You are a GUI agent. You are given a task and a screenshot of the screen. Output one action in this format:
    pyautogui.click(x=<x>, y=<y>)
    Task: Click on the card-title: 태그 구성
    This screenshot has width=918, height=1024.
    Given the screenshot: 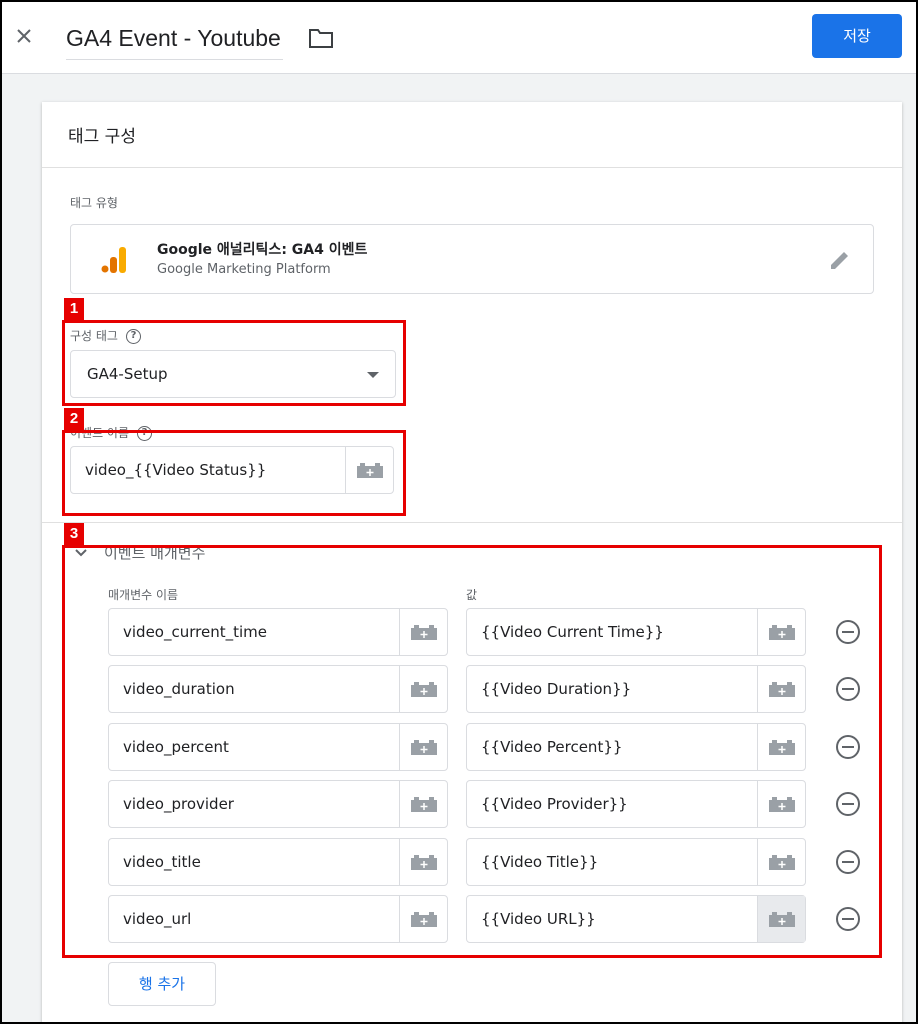 What is the action you would take?
    pyautogui.click(x=472, y=135)
    